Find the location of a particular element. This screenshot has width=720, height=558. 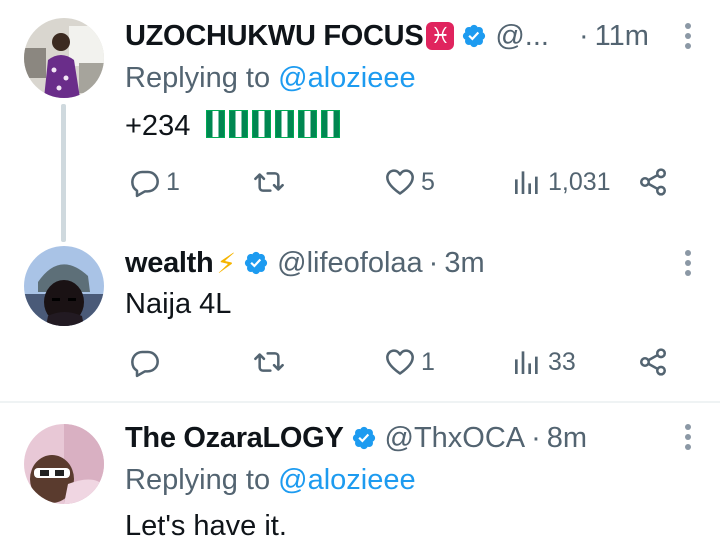

tweet-header: wealth ⚡ @lifeofolaa · 3m is located at coordinates (412, 263).